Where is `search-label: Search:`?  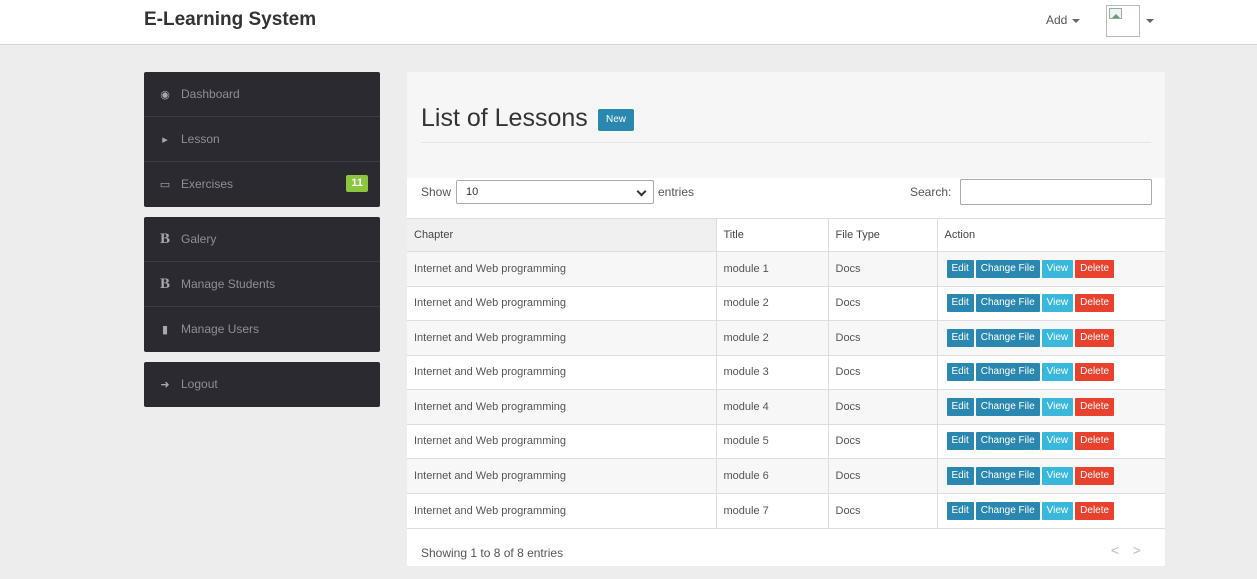
search-label: Search: is located at coordinates (931, 192).